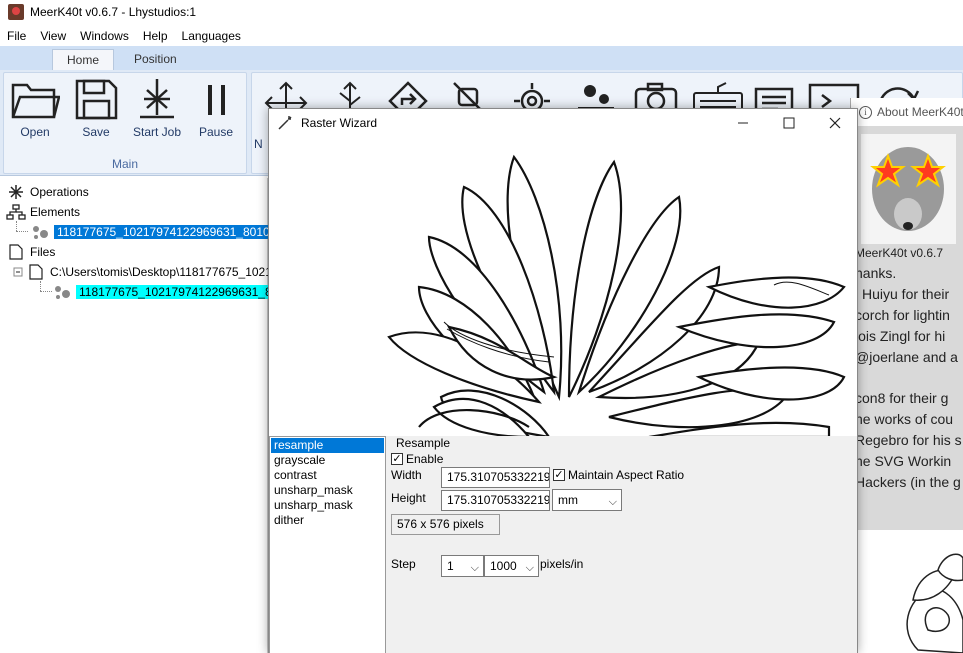 This screenshot has width=963, height=653. I want to click on about-credit-line: he SVG Workin, so click(903, 461).